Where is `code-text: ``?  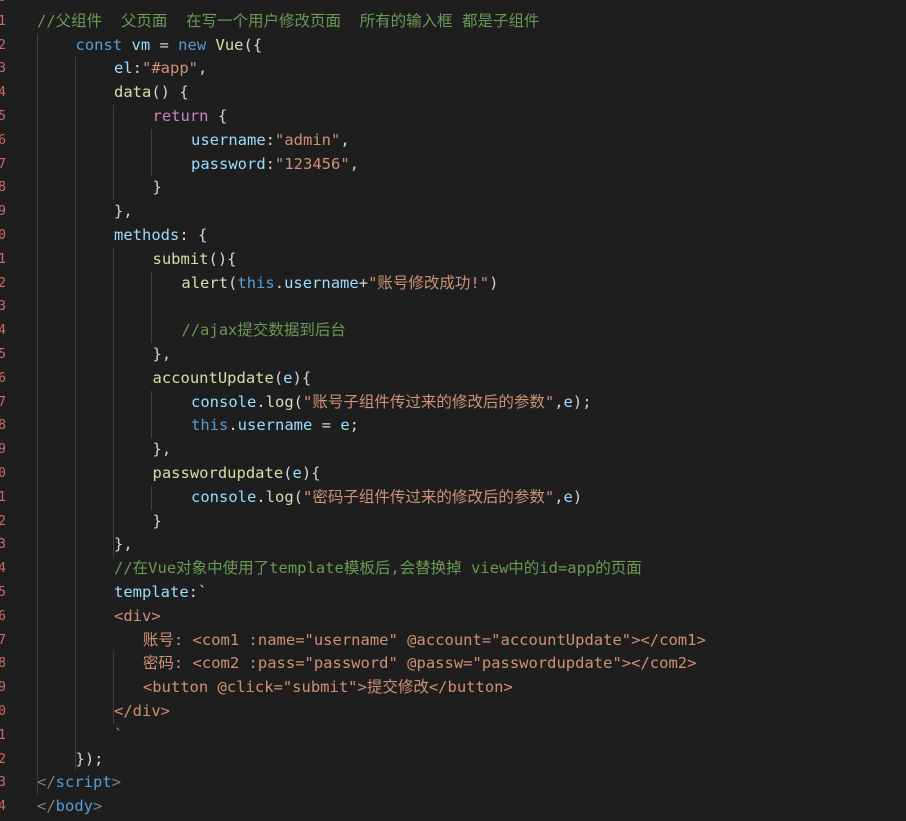
code-text: ` is located at coordinates (118, 736).